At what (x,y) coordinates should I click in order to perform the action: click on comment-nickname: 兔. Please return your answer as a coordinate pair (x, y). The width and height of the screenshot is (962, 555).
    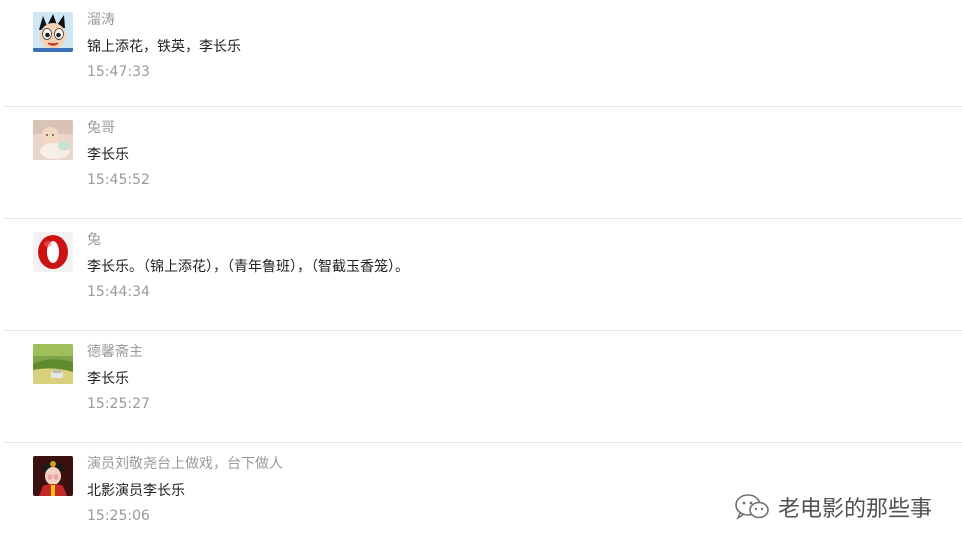
    Looking at the image, I should click on (248, 240).